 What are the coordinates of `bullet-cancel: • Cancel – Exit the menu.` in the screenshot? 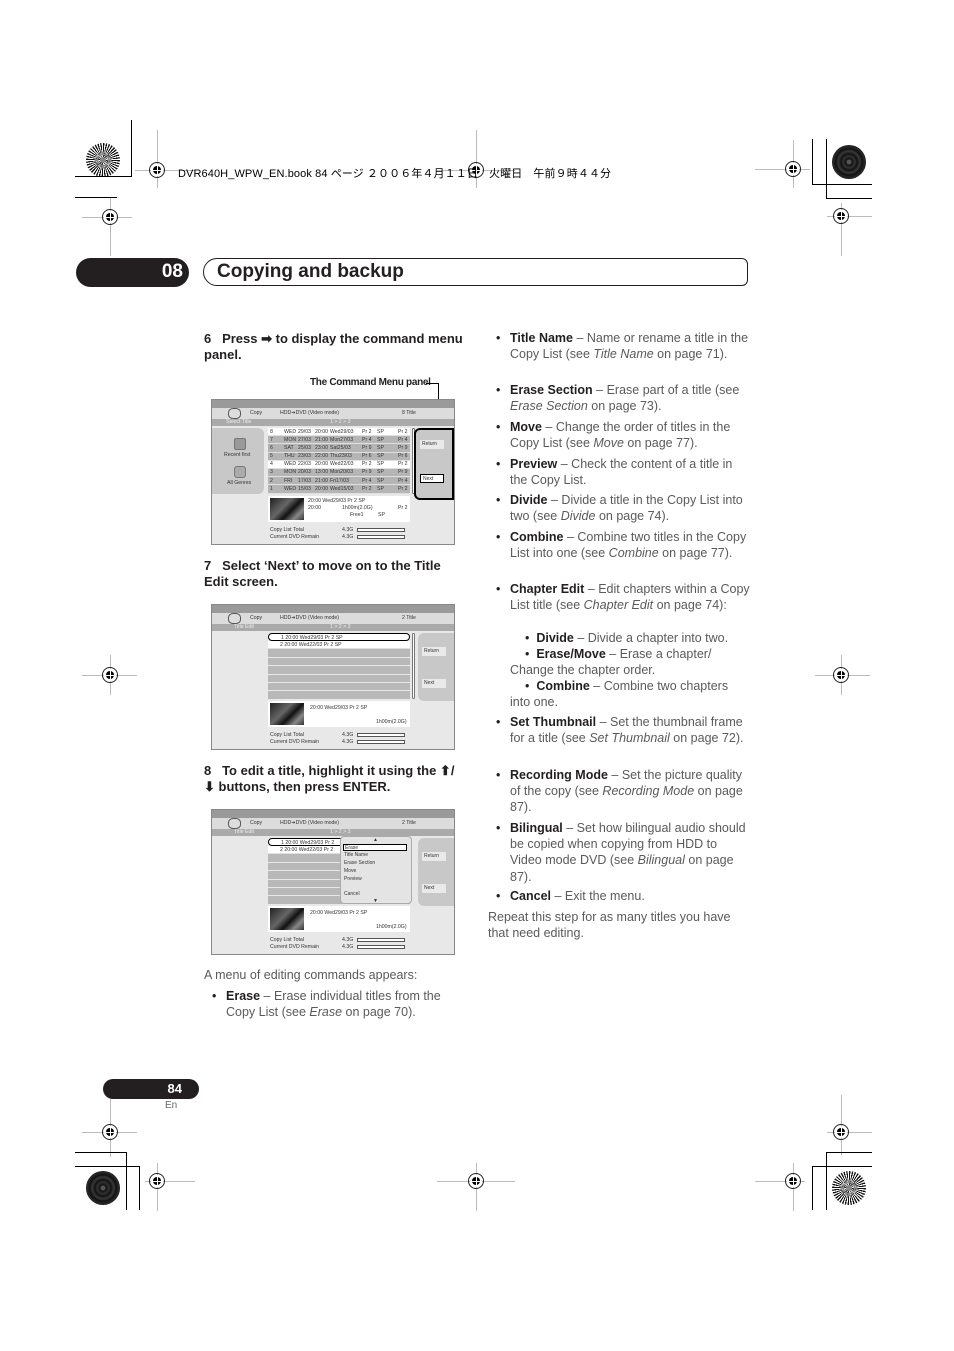 It's located at (623, 896).